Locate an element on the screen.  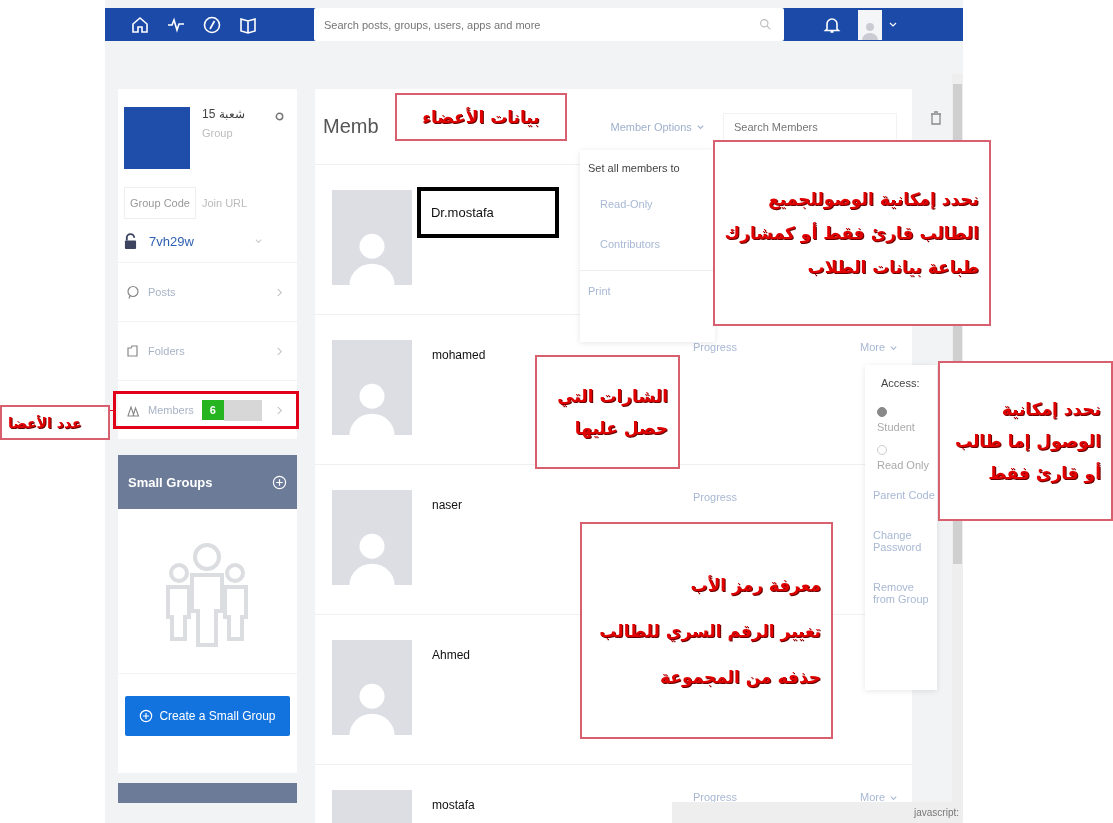
menu-item: Remove from Group is located at coordinates (905, 593).